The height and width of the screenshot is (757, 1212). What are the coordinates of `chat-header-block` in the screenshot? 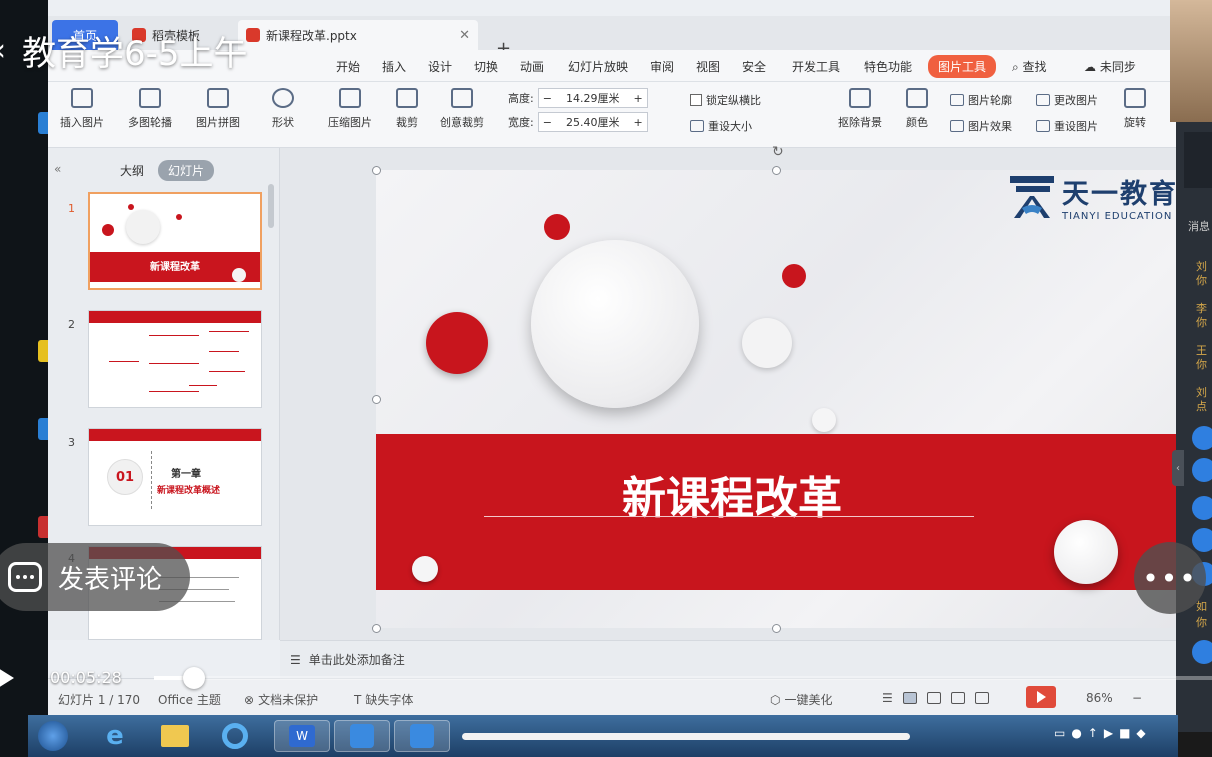 It's located at (1198, 160).